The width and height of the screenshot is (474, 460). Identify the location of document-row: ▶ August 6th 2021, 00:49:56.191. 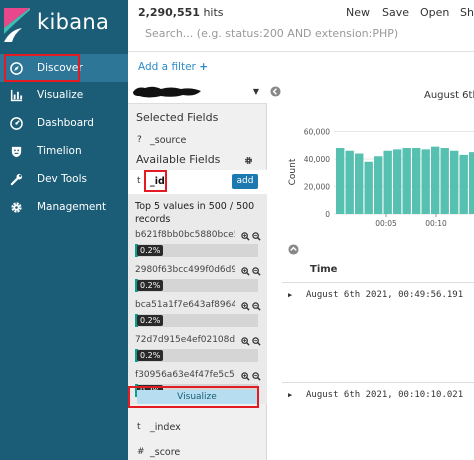
(375, 295).